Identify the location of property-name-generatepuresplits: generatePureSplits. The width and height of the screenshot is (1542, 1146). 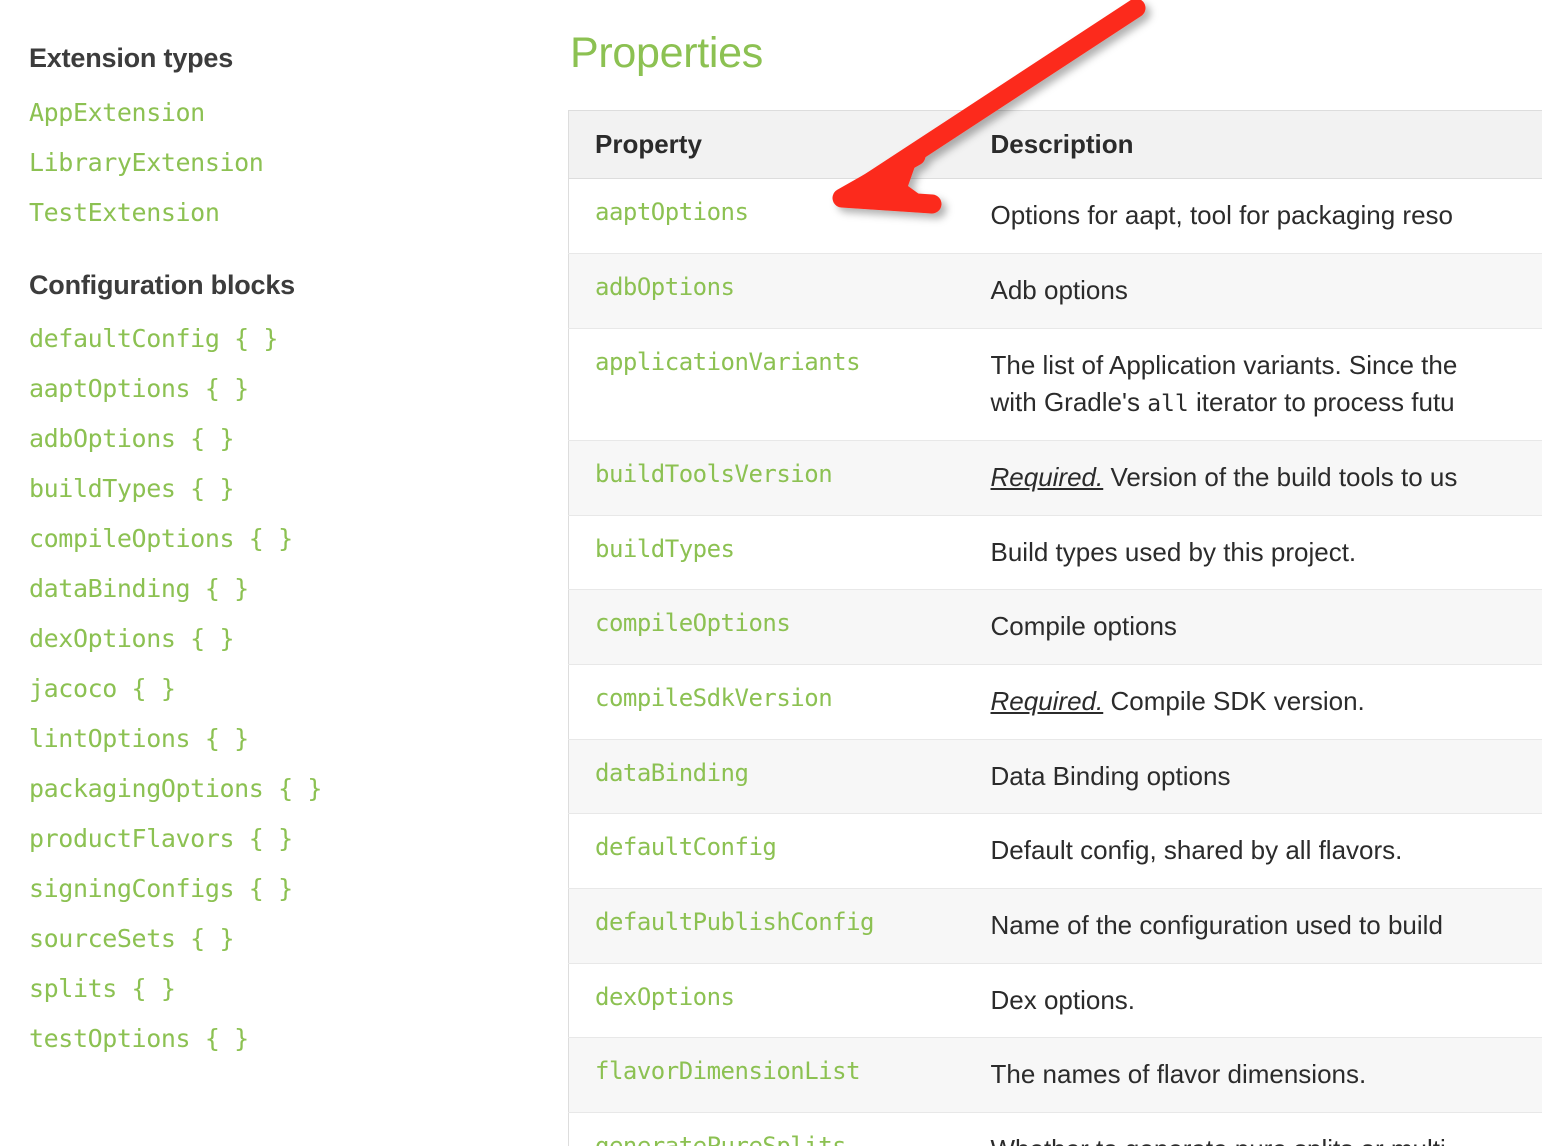
(766, 1129).